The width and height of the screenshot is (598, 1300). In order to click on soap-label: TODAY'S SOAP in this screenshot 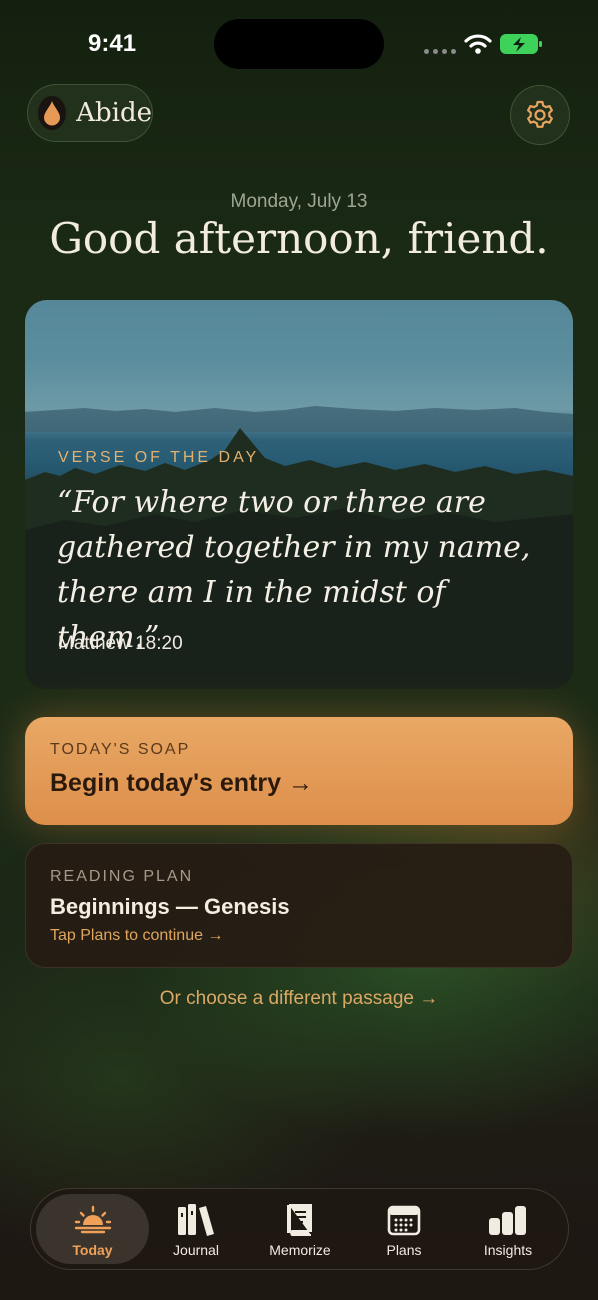, I will do `click(120, 749)`.